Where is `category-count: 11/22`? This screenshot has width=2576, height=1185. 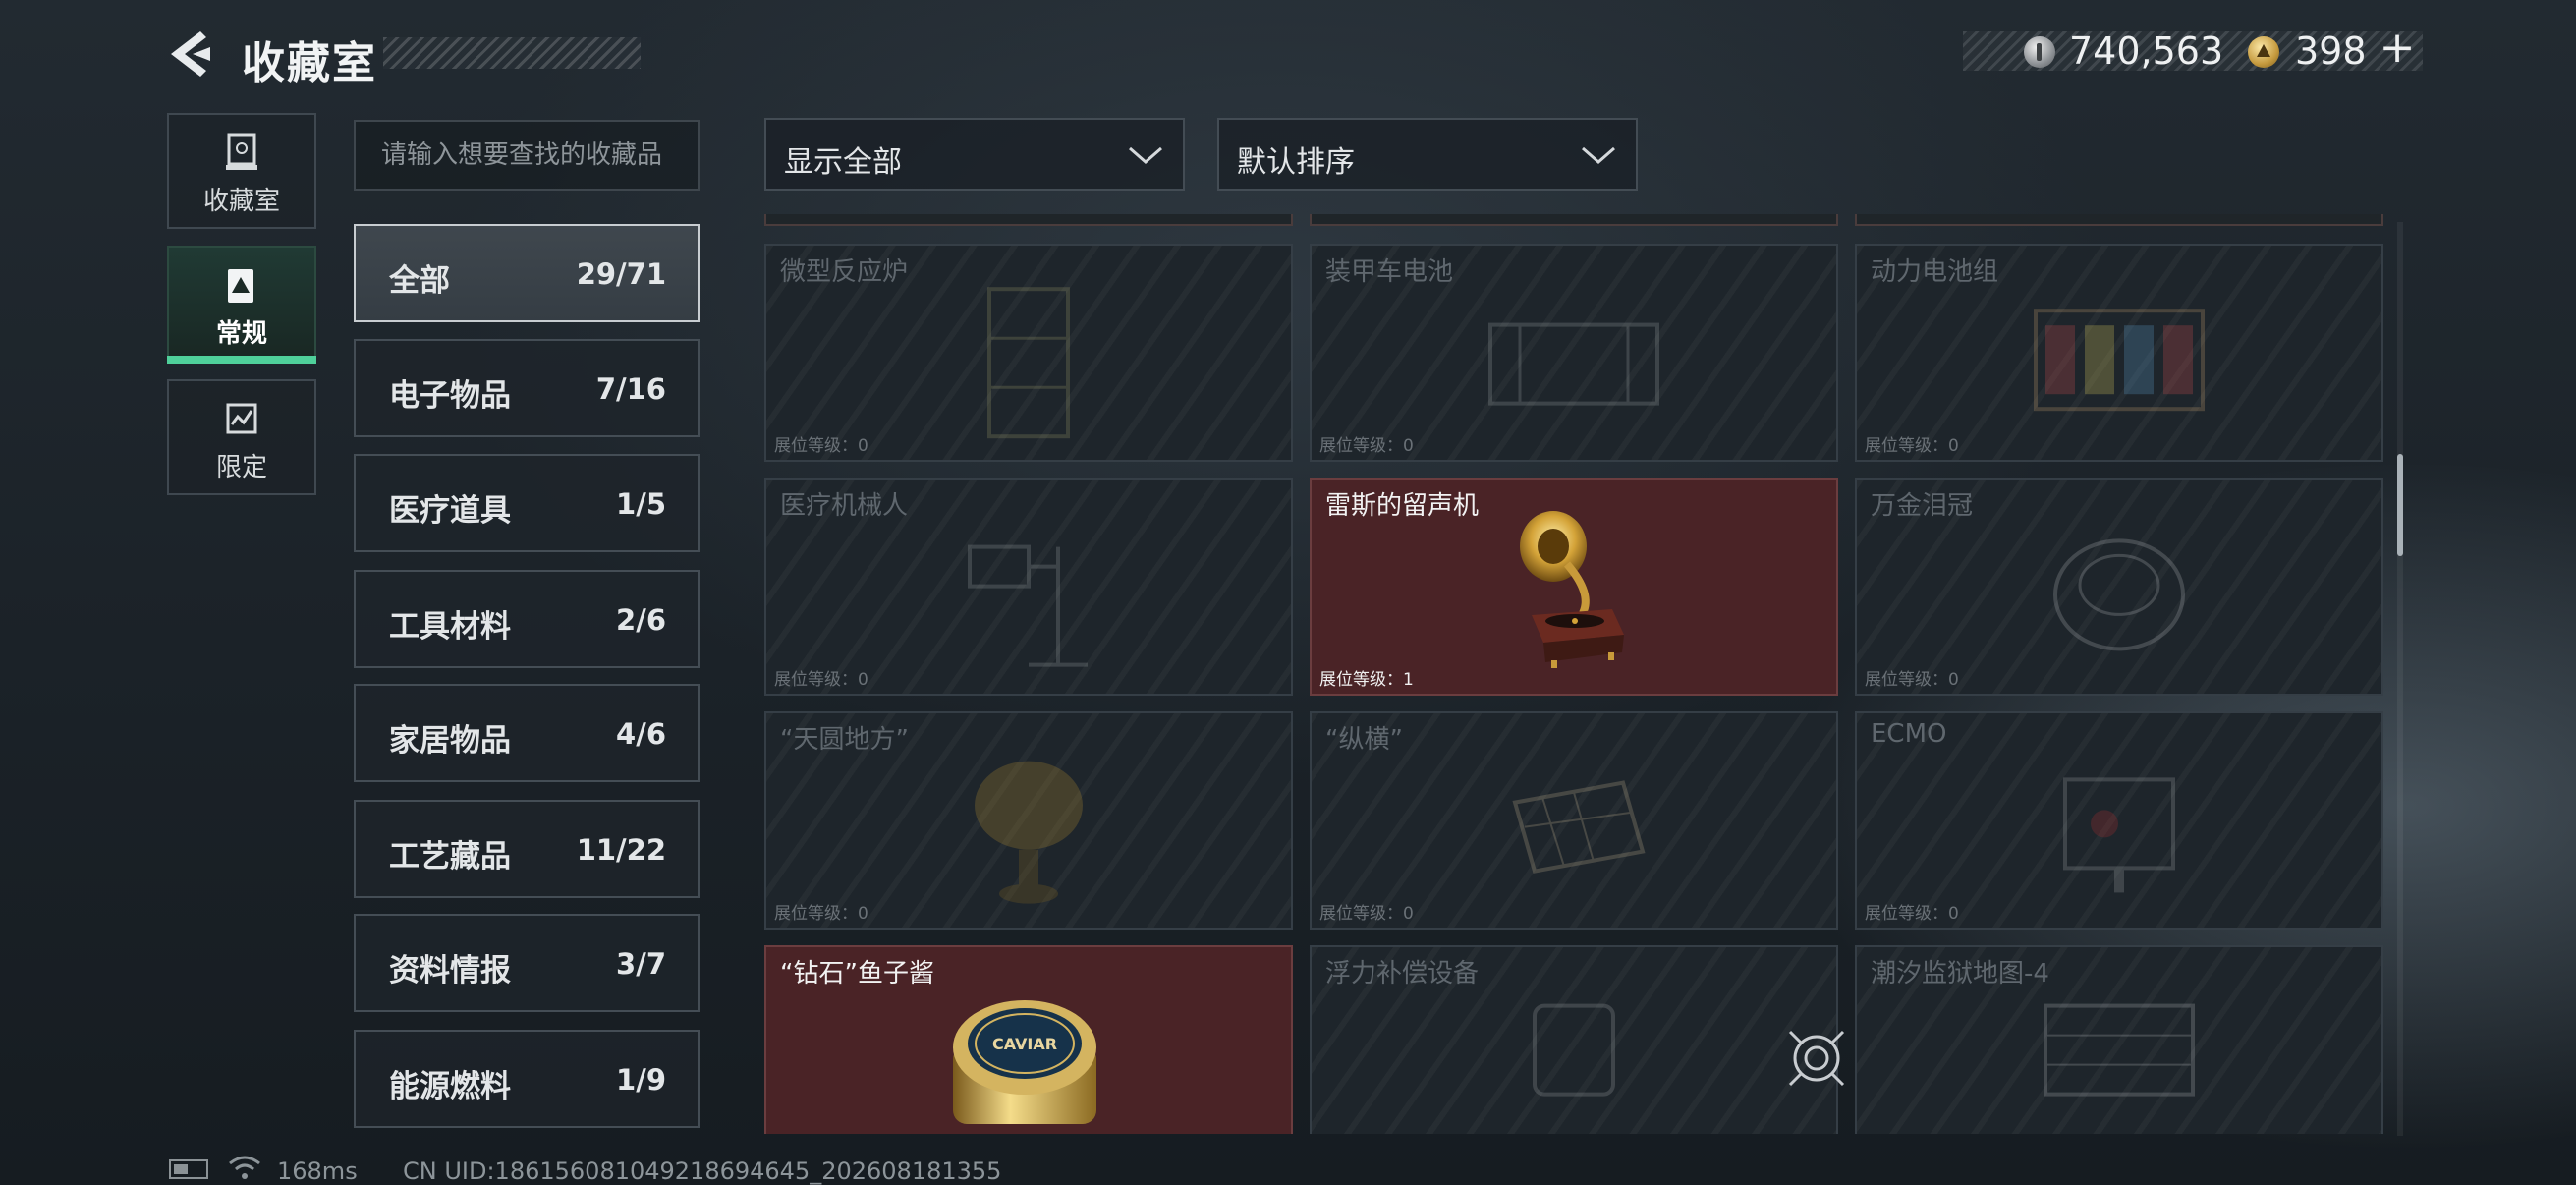 category-count: 11/22 is located at coordinates (621, 850).